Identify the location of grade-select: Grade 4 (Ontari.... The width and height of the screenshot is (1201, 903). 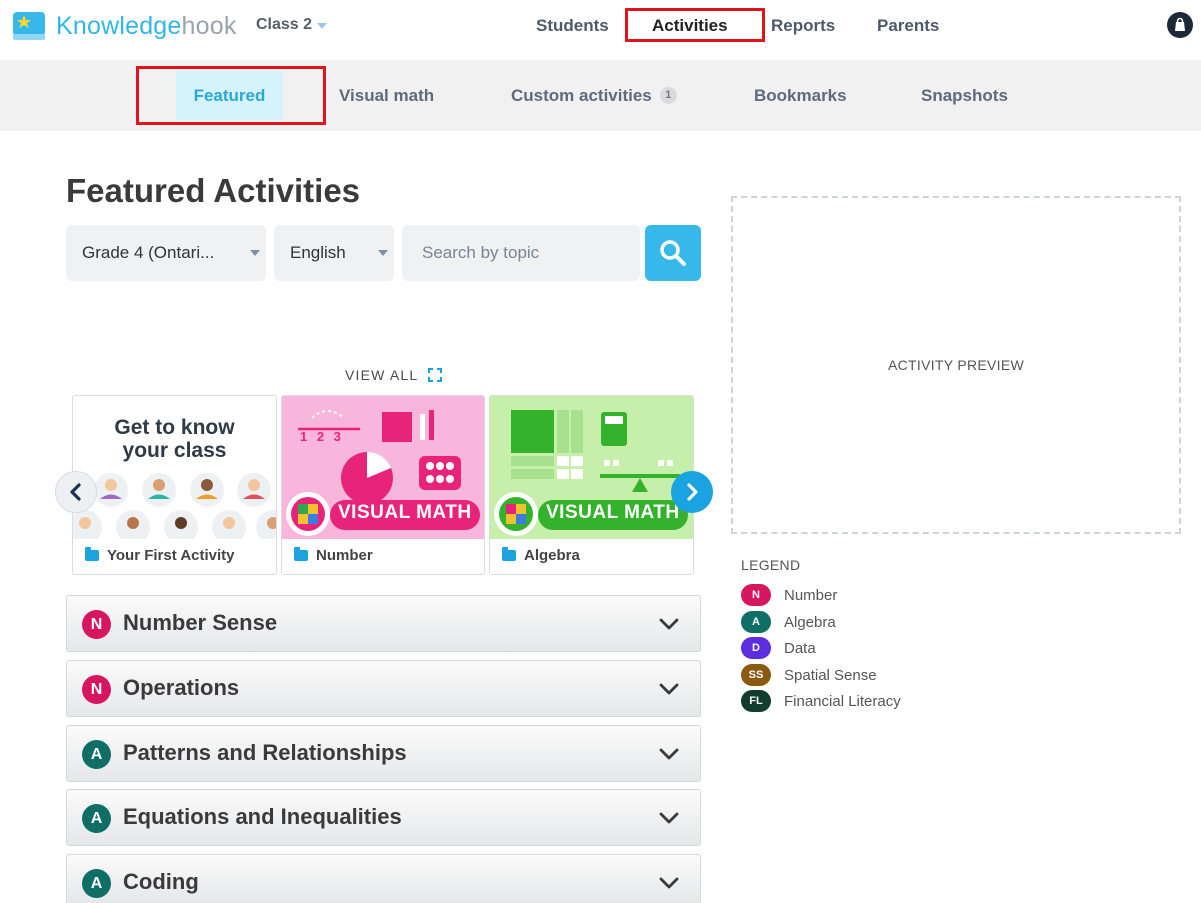
(166, 253).